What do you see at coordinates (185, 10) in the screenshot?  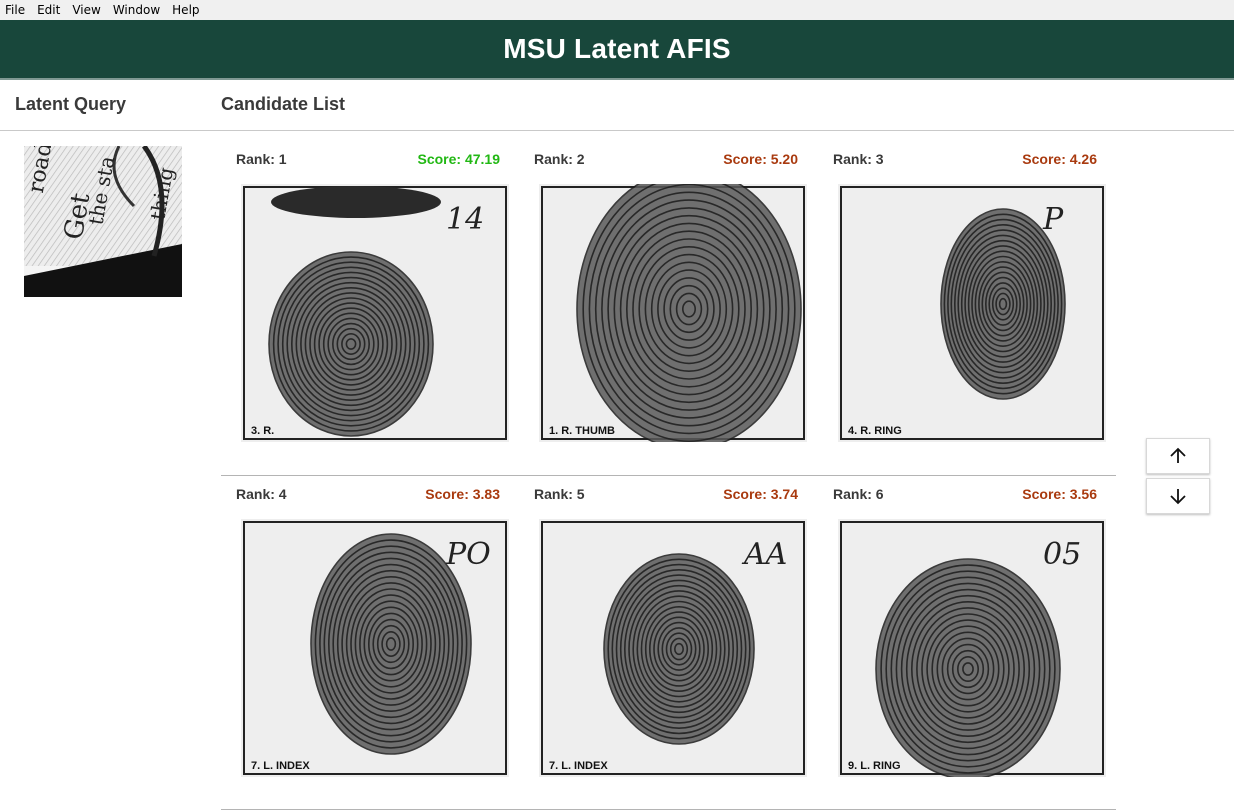 I see `menu-help: Help` at bounding box center [185, 10].